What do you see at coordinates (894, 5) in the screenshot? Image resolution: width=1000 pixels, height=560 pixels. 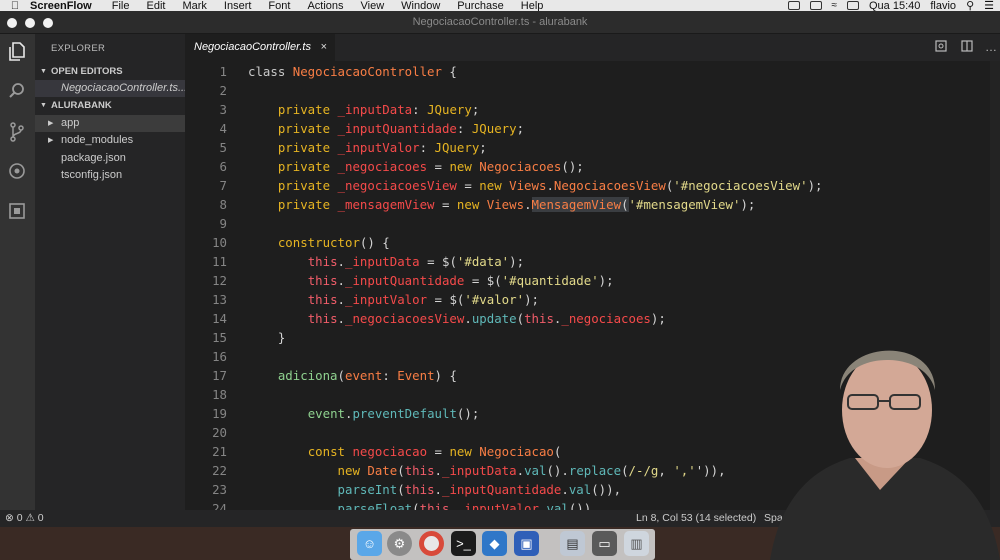 I see `clock: Qua 15:40` at bounding box center [894, 5].